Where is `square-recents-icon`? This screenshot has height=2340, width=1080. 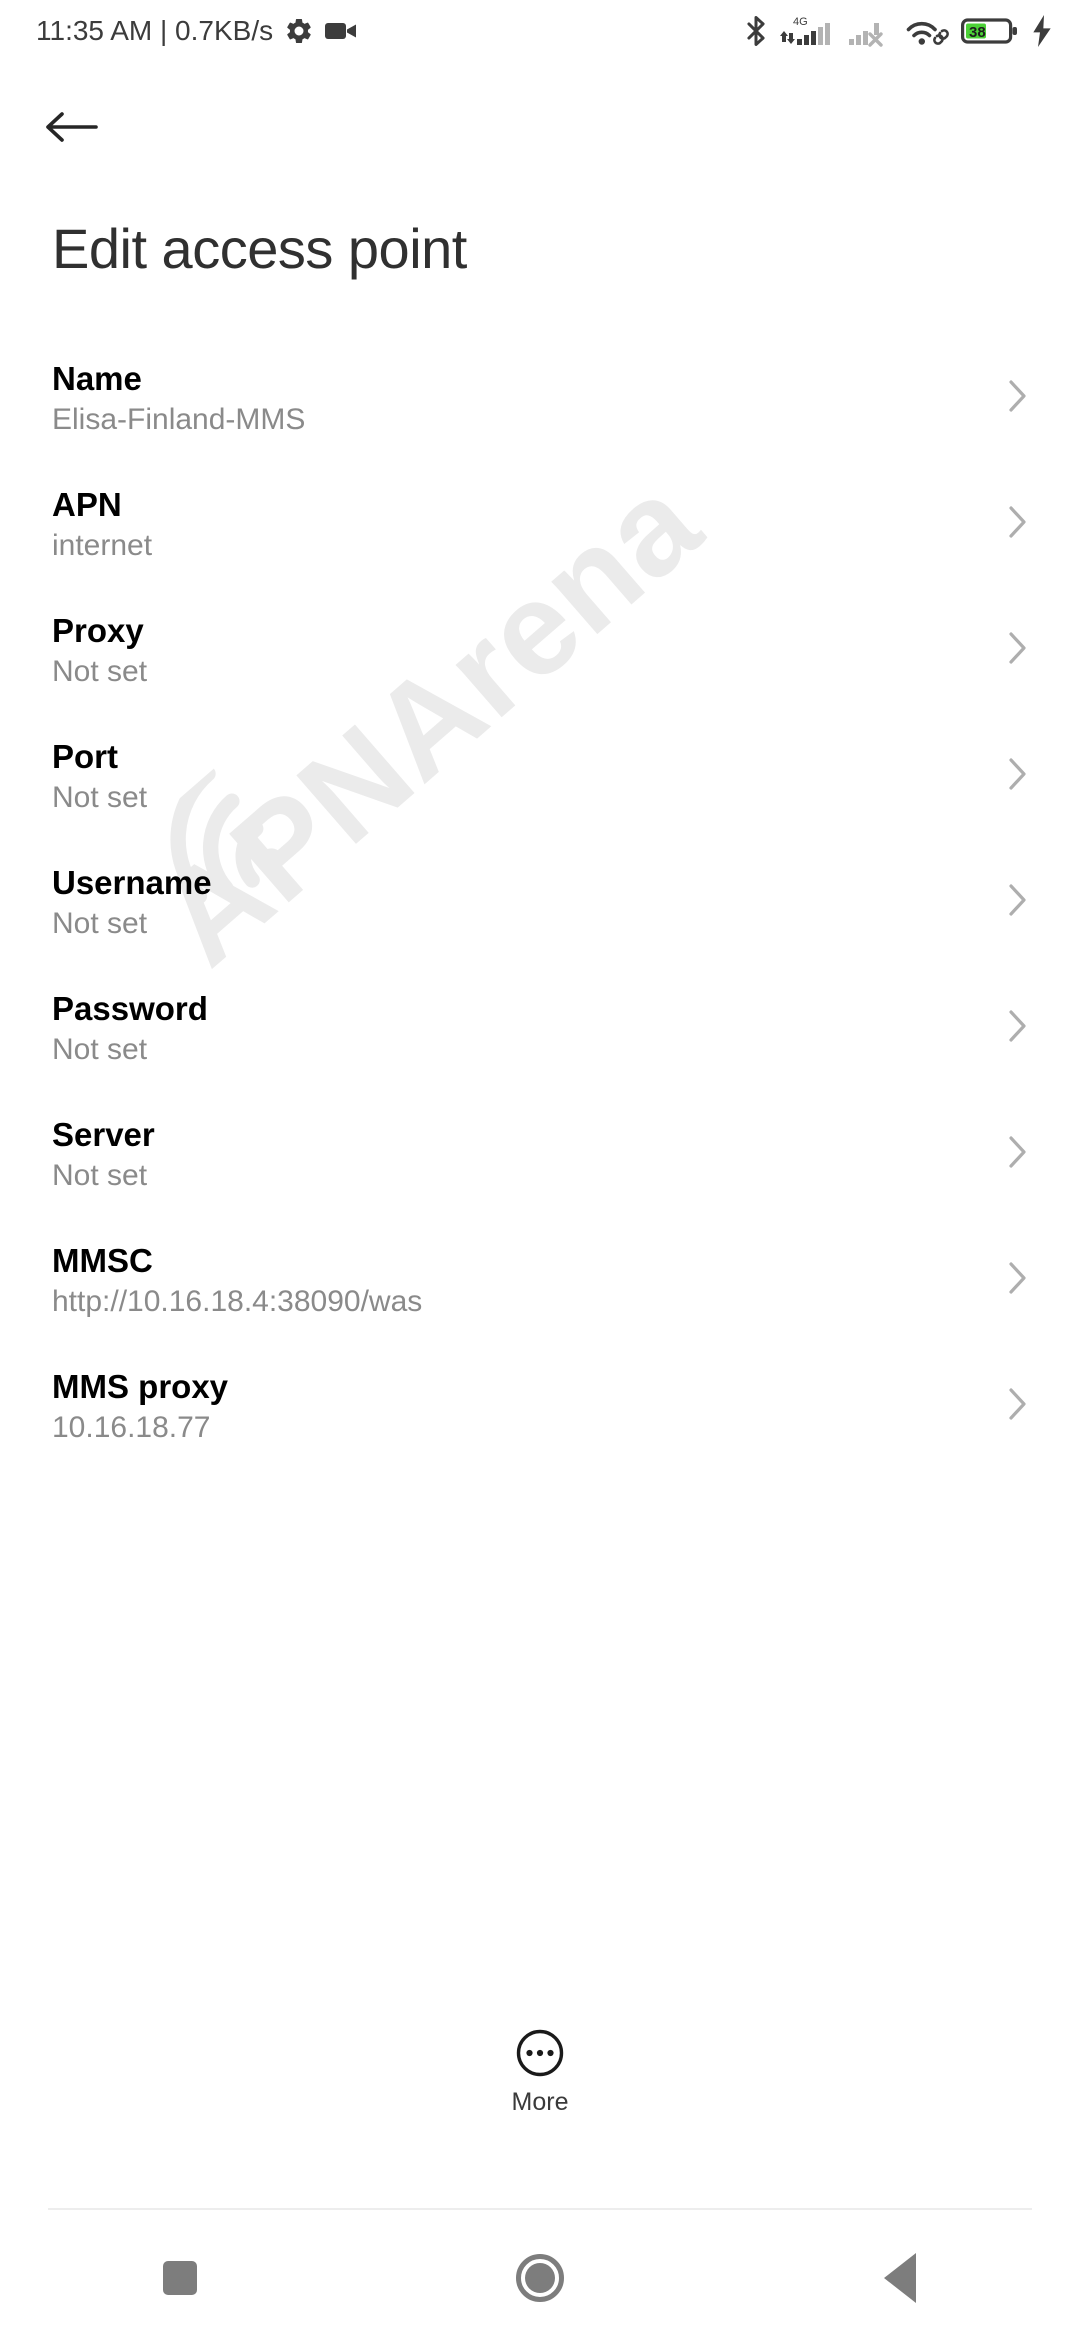 square-recents-icon is located at coordinates (180, 2278).